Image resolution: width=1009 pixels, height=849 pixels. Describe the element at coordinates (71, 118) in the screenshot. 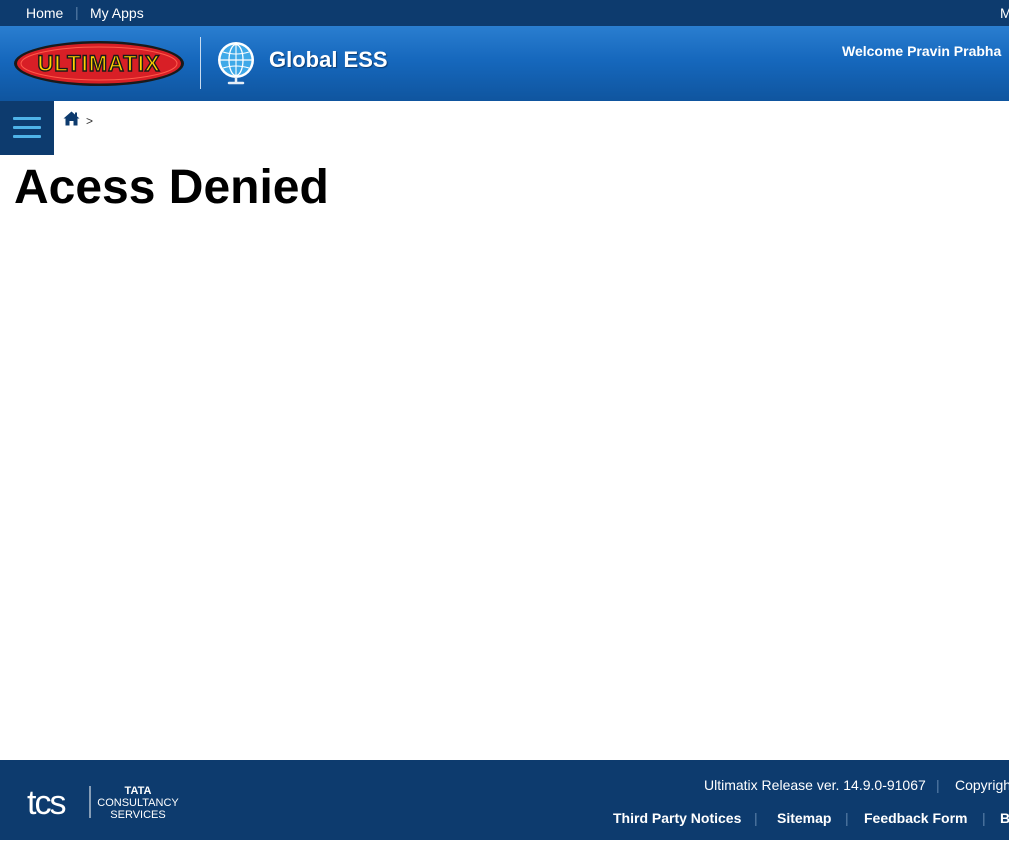

I see `home-icon` at that location.